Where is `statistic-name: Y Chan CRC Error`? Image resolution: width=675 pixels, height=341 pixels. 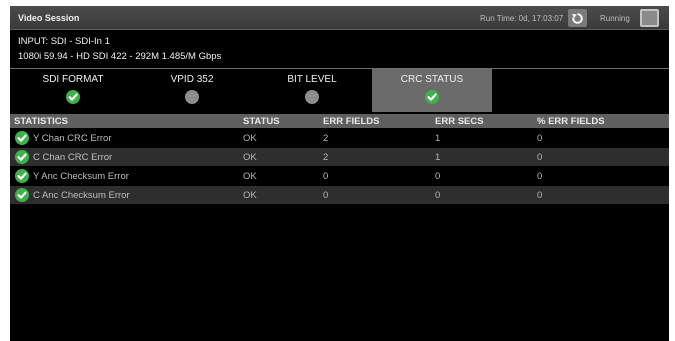 statistic-name: Y Chan CRC Error is located at coordinates (72, 138).